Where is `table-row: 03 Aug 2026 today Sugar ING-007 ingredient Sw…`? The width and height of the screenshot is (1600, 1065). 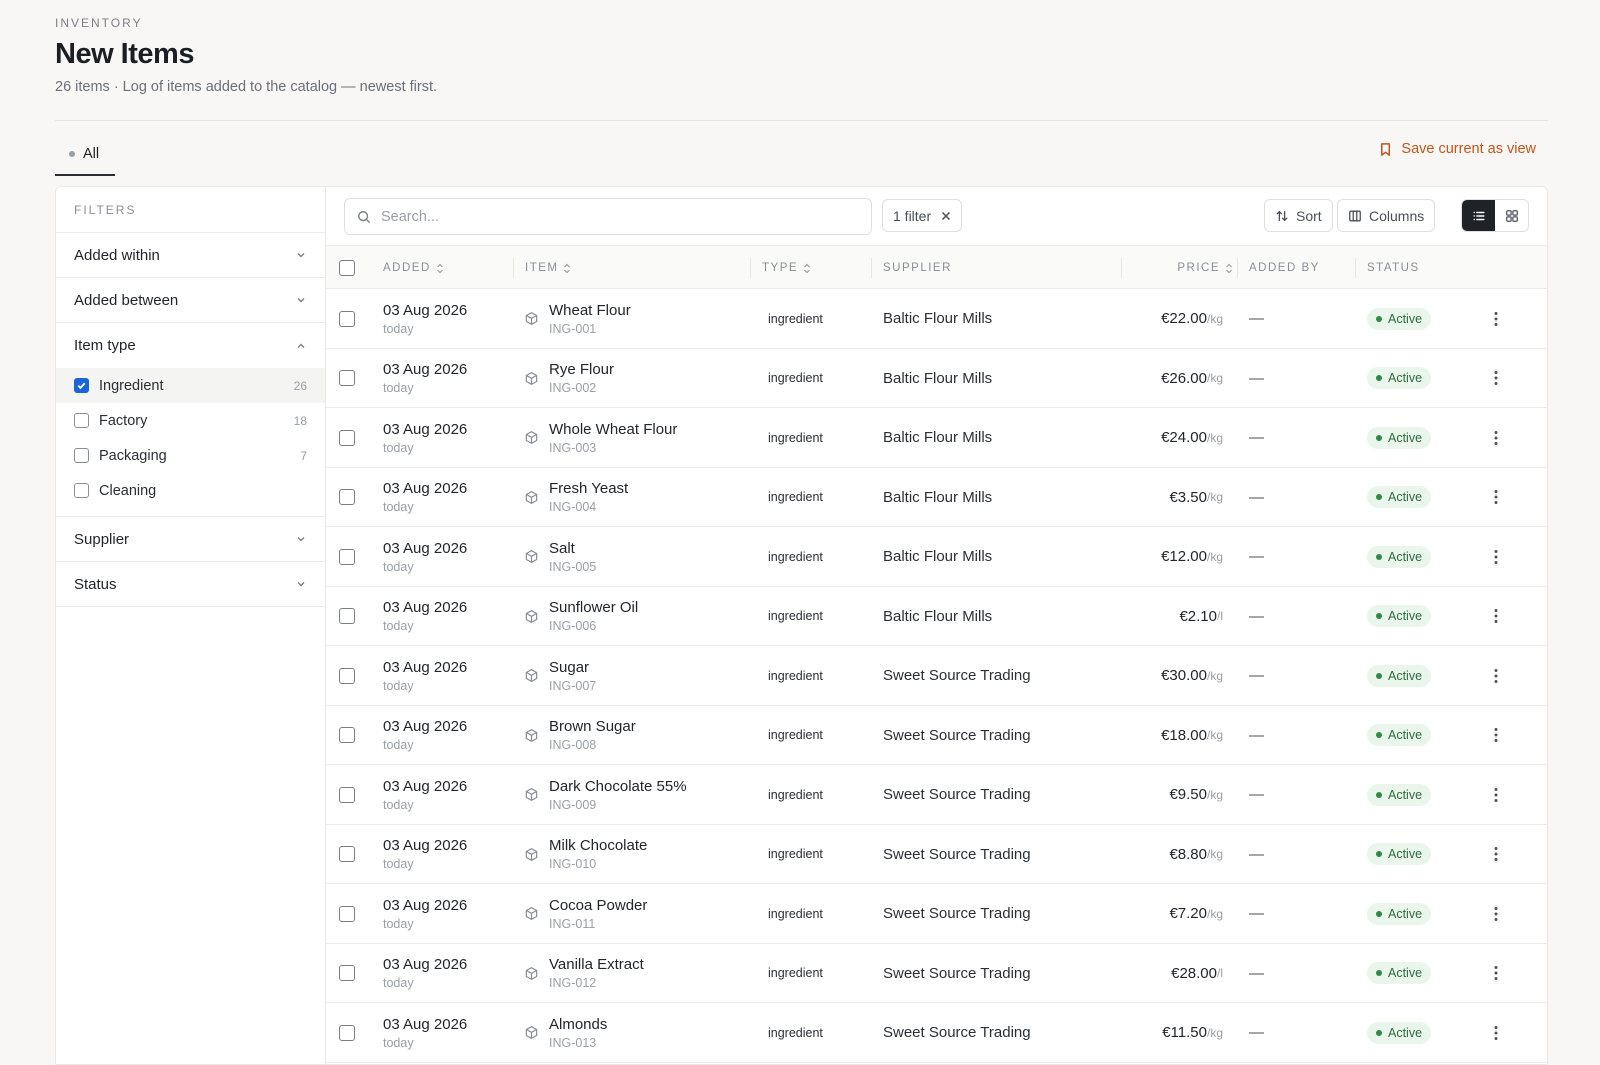
table-row: 03 Aug 2026 today Sugar ING-007 ingredient Sw… is located at coordinates (936, 676).